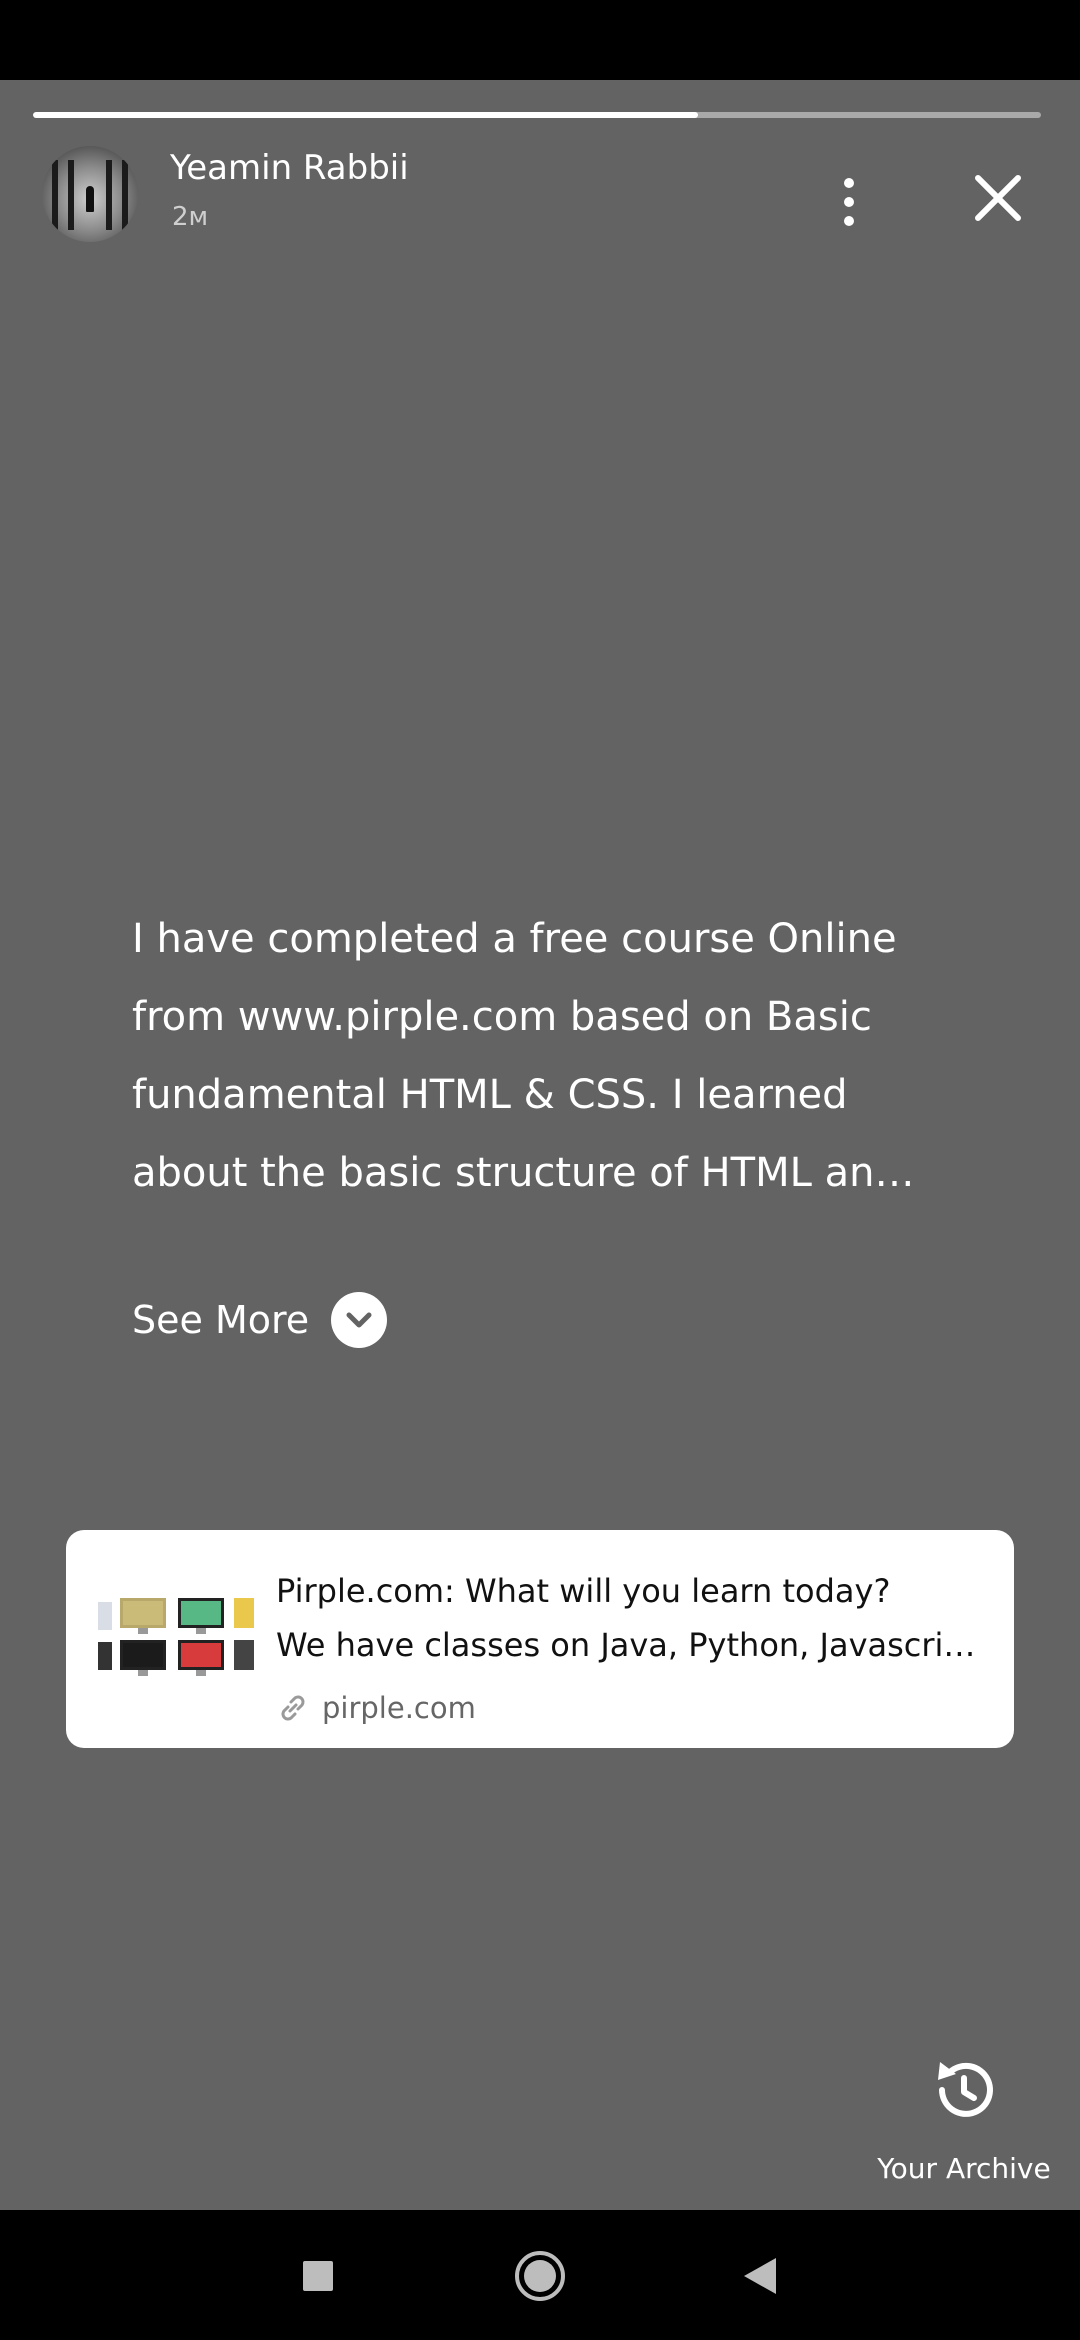 Image resolution: width=1080 pixels, height=2340 pixels. I want to click on close-button, so click(998, 198).